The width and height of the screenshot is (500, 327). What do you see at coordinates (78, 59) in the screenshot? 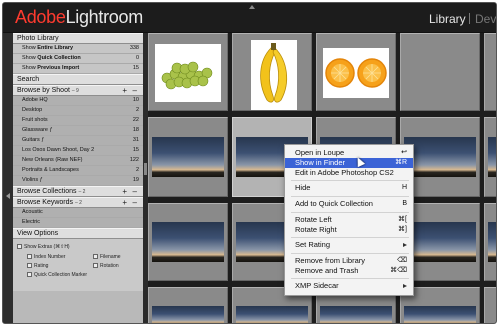
I see `show-quick-collection: Show Quick Collection 0` at bounding box center [78, 59].